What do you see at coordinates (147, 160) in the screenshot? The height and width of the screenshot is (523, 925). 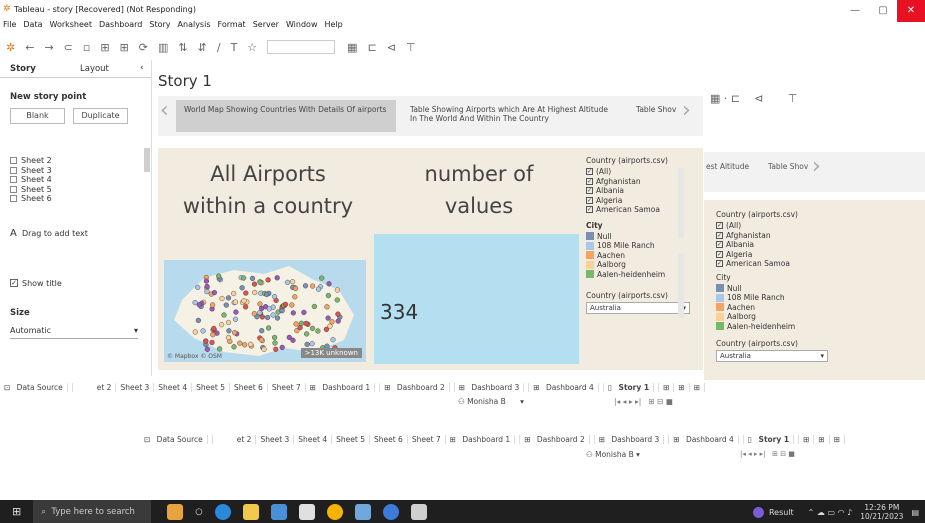 I see `sheet-list-scrollbar` at bounding box center [147, 160].